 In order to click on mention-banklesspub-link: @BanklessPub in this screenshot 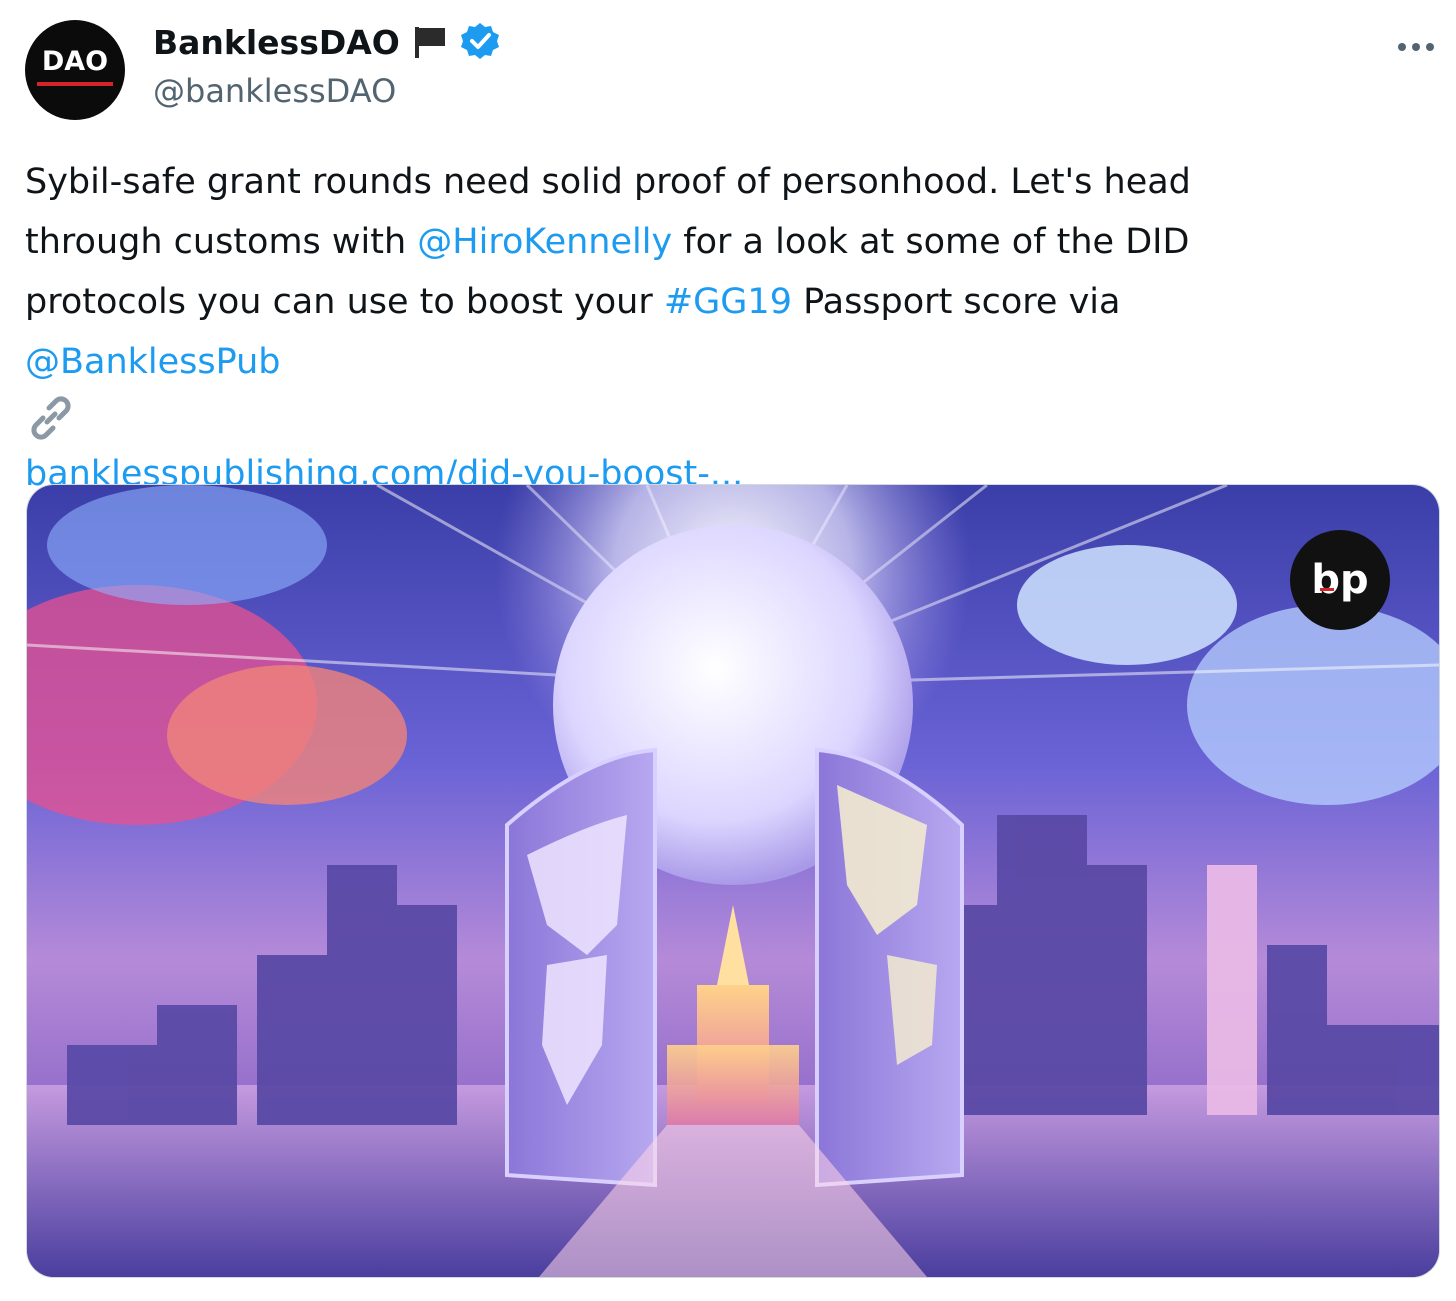, I will do `click(153, 362)`.